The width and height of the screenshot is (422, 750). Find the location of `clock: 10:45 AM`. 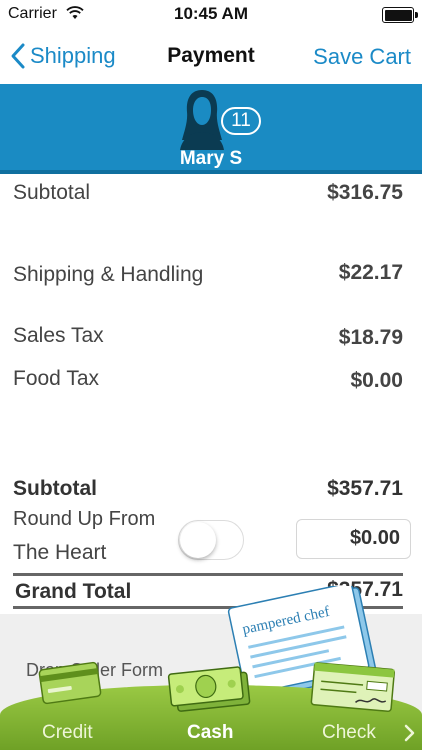

clock: 10:45 AM is located at coordinates (210, 13).